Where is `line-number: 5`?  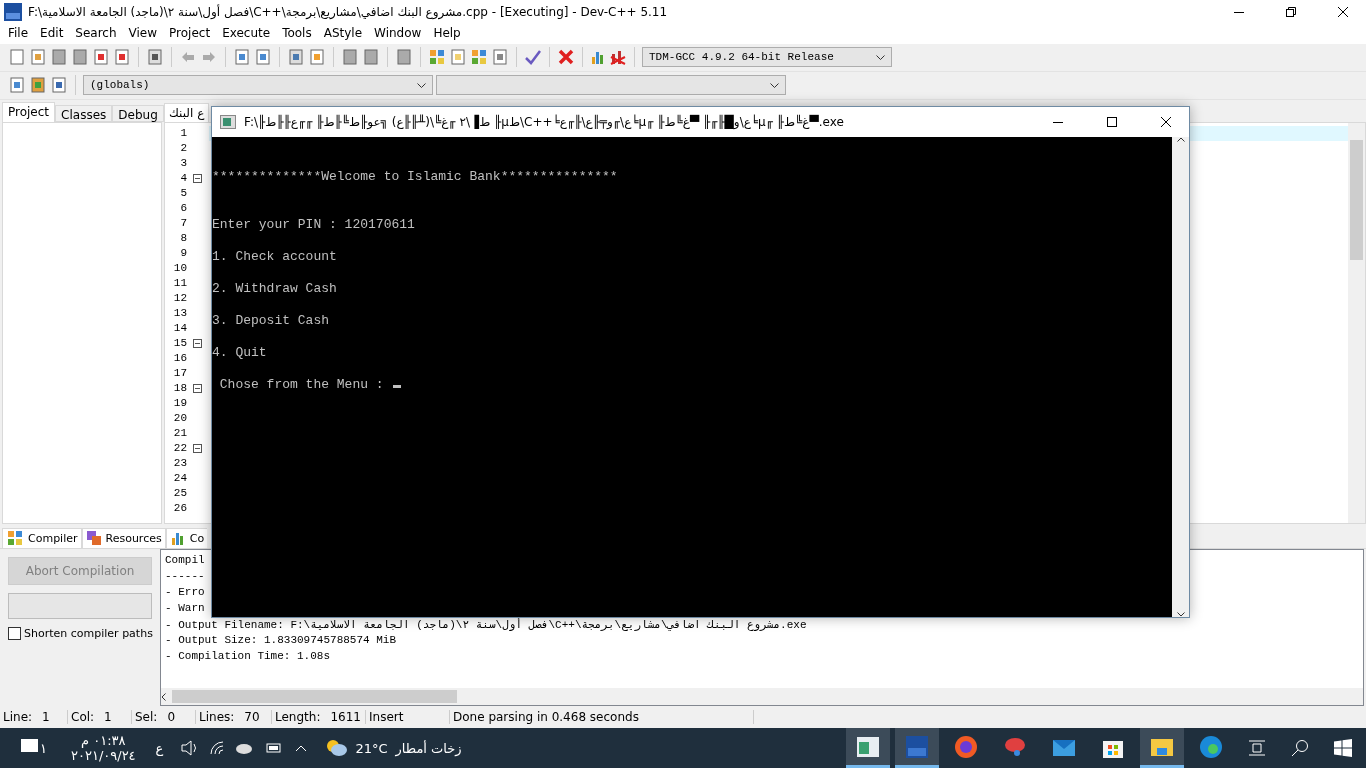
line-number: 5 is located at coordinates (183, 193).